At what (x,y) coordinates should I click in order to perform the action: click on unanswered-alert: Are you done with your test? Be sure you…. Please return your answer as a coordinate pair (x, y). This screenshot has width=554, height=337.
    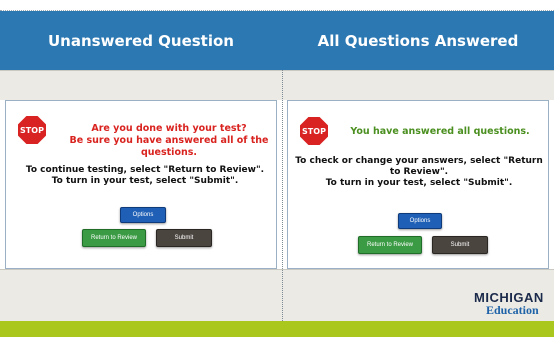
    Looking at the image, I should click on (169, 141).